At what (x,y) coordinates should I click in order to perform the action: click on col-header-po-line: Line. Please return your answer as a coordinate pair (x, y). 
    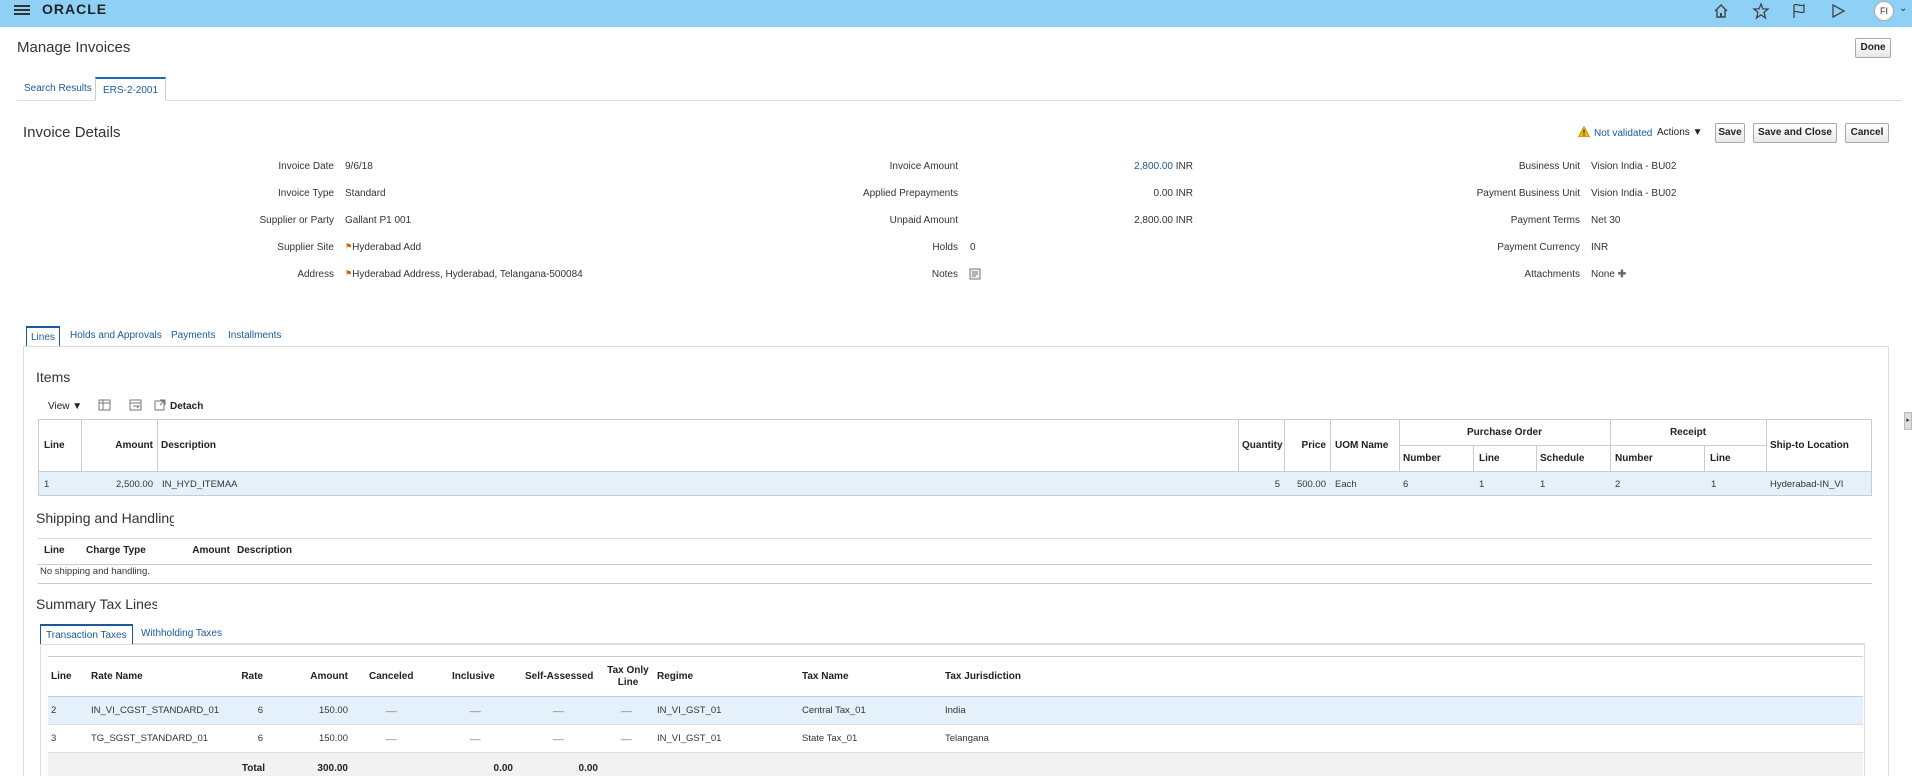
    Looking at the image, I should click on (1489, 458).